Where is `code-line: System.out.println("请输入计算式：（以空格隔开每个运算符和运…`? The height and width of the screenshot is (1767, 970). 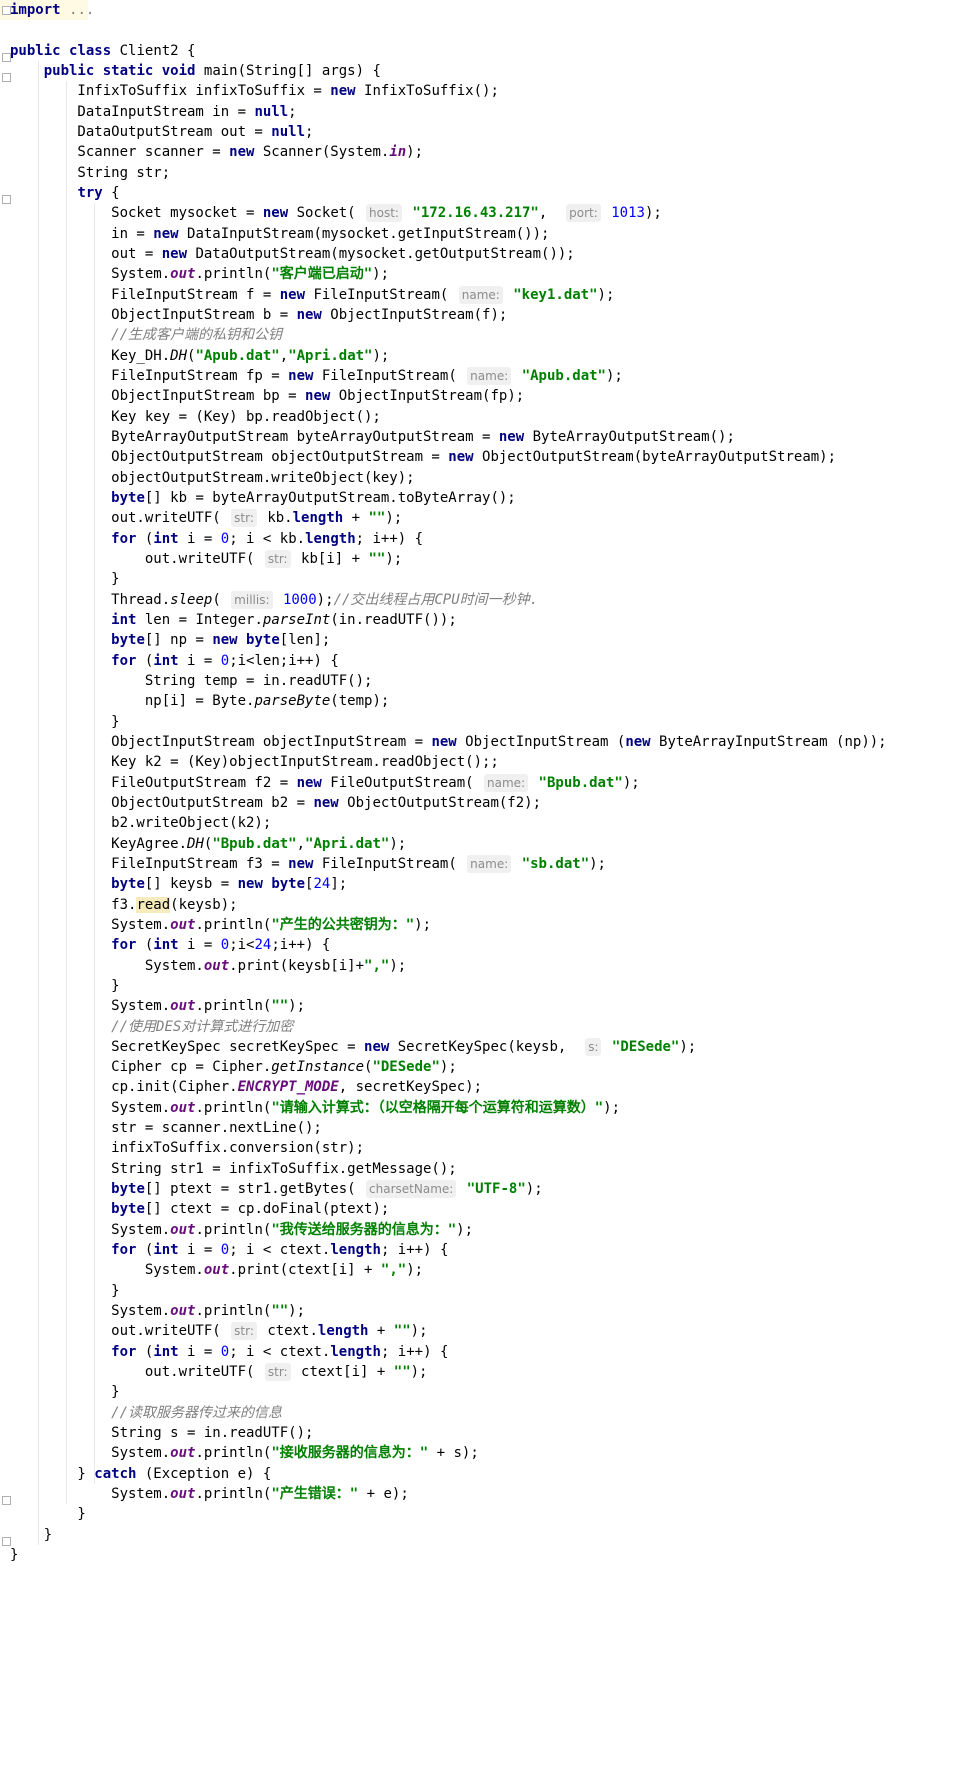
code-line: System.out.println("请输入计算式：（以空格隔开每个运算符和运… is located at coordinates (310, 1108).